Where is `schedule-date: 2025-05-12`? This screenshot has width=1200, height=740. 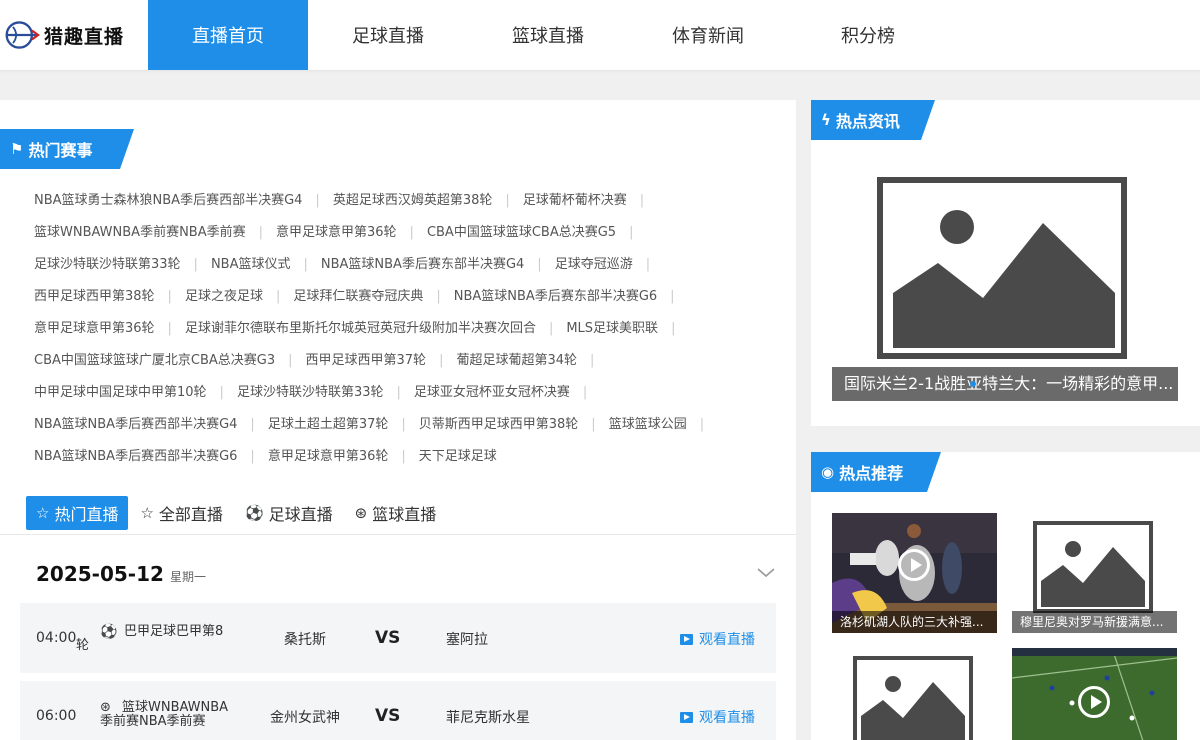
schedule-date: 2025-05-12 is located at coordinates (100, 574).